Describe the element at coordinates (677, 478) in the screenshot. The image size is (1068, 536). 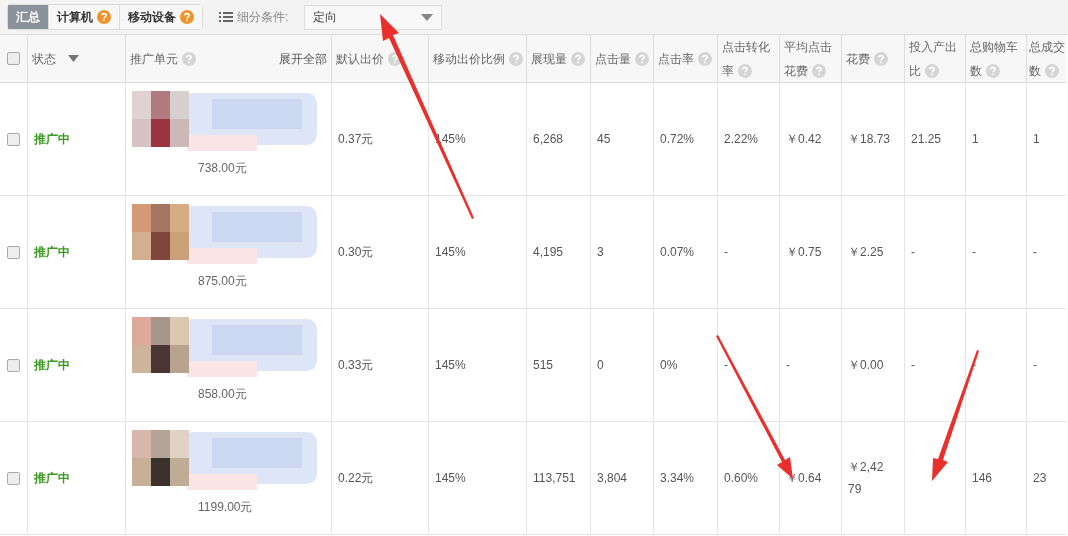
I see `table-cell-text: 3.34%` at that location.